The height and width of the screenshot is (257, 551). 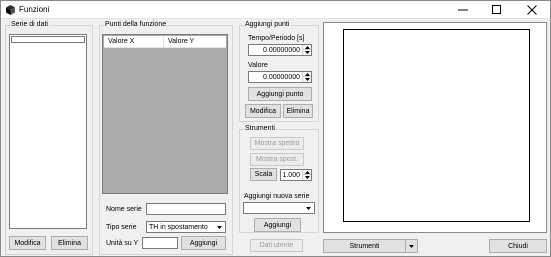 I want to click on title-bar: Funzioni, so click(x=275, y=10).